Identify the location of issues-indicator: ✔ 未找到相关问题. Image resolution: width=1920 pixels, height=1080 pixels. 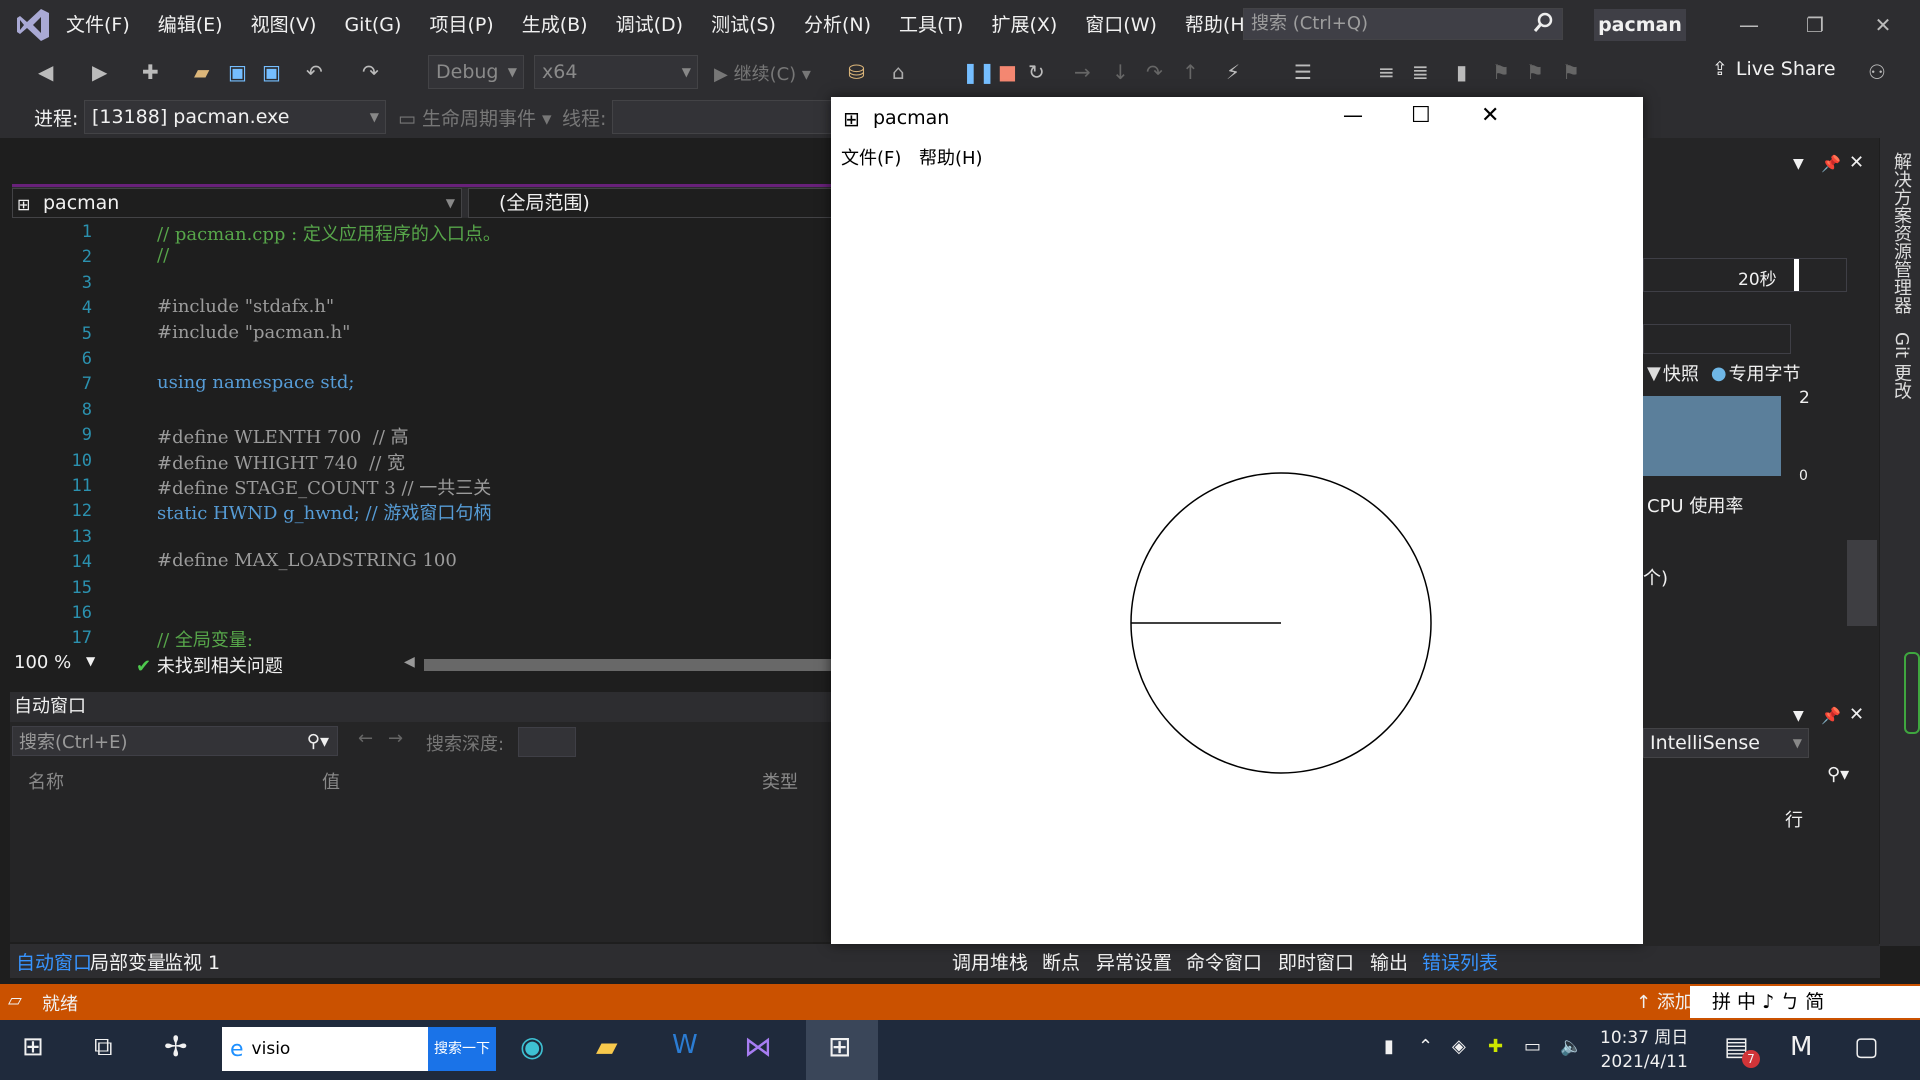
(209, 665).